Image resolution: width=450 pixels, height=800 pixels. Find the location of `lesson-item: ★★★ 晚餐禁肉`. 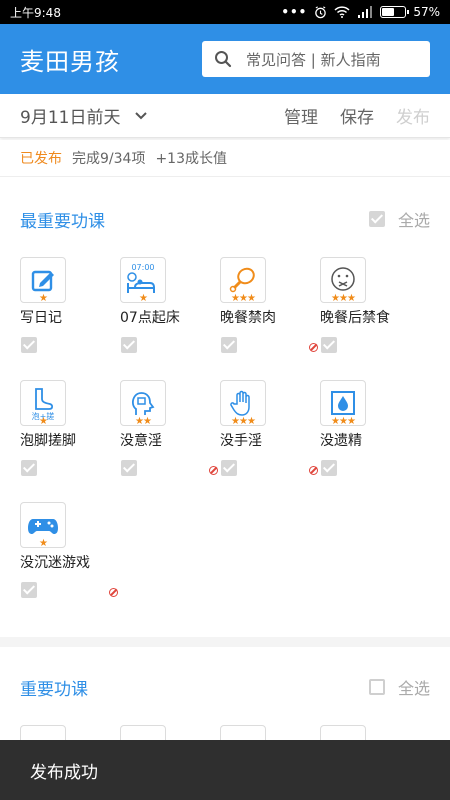

lesson-item: ★★★ 晚餐禁肉 is located at coordinates (270, 307).